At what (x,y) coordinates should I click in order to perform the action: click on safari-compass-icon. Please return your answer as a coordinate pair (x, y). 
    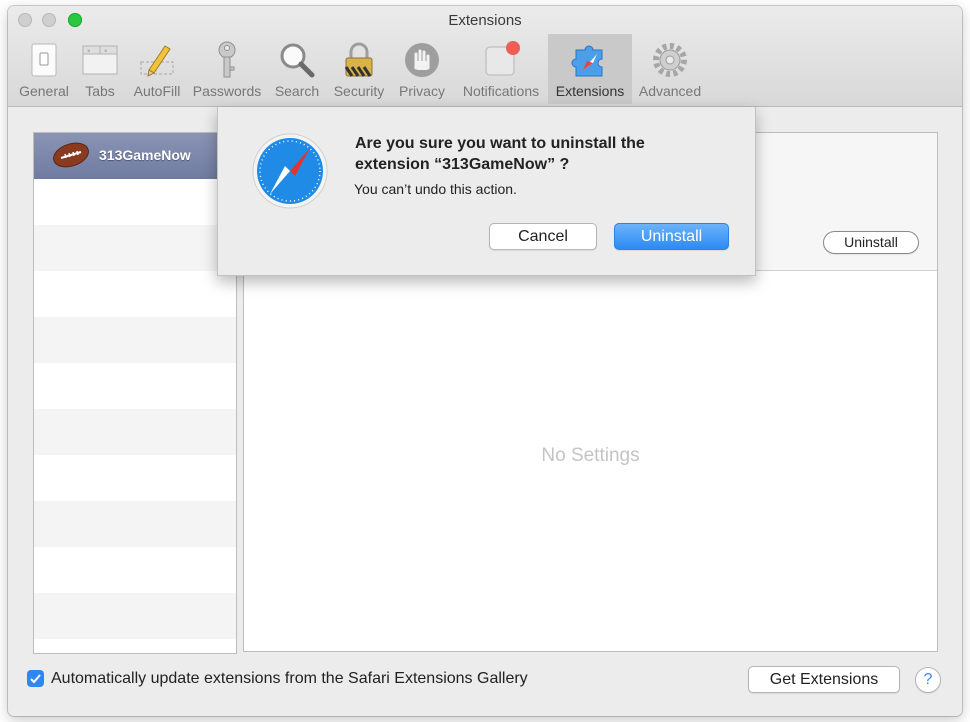
    Looking at the image, I should click on (290, 171).